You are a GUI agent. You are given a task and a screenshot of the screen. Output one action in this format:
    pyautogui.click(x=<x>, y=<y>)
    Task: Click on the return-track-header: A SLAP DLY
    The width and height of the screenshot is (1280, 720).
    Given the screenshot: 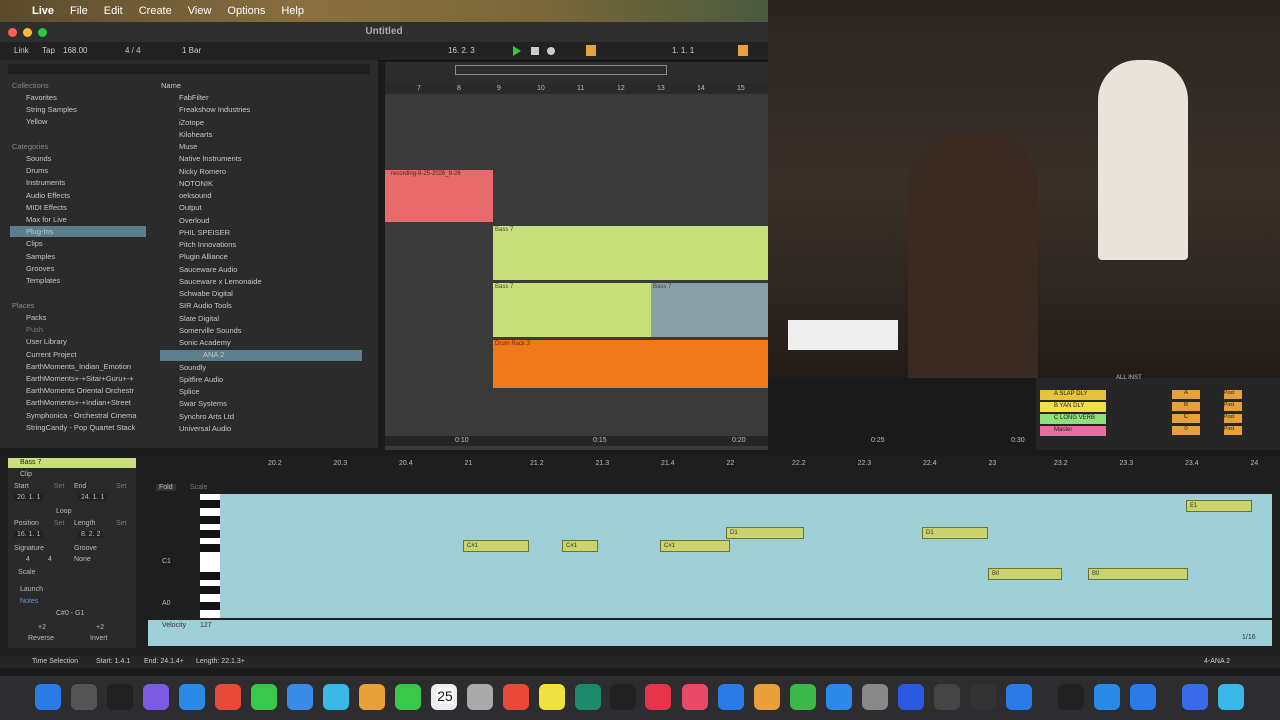 What is the action you would take?
    pyautogui.click(x=1073, y=395)
    